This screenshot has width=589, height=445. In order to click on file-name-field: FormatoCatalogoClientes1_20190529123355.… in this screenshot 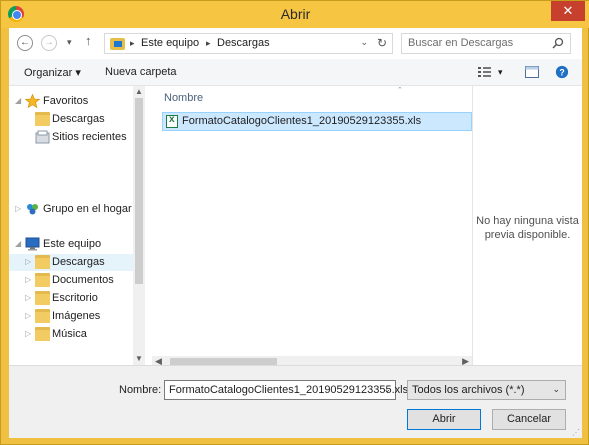, I will do `click(286, 390)`.